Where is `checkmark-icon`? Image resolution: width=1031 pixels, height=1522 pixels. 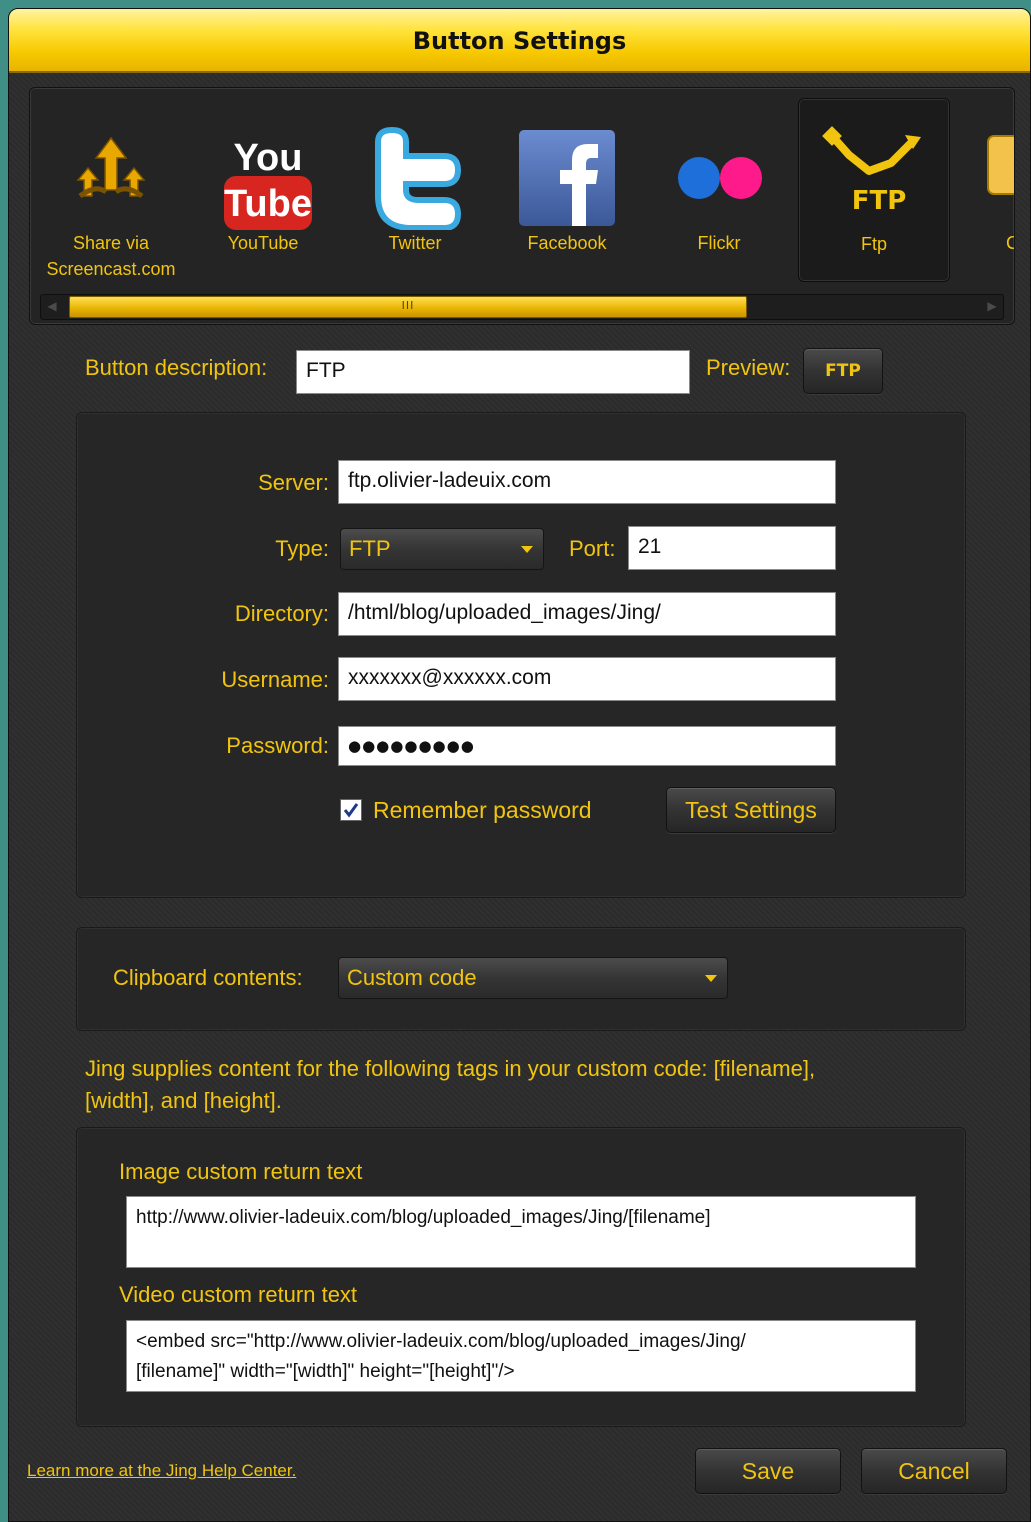 checkmark-icon is located at coordinates (351, 810).